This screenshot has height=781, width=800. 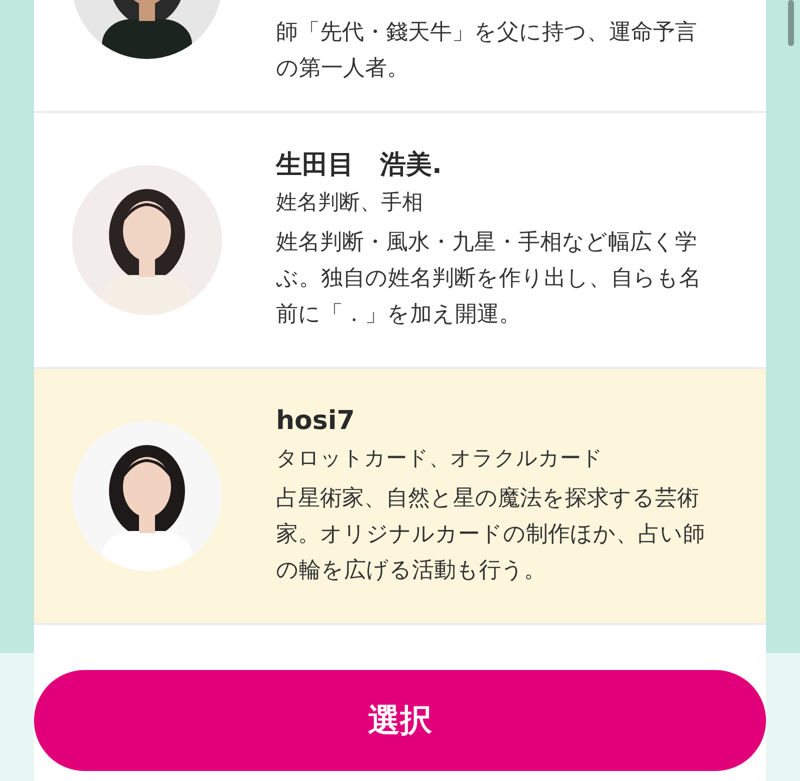 I want to click on advisor-description: 占星術家、自然と星の魔法を探求する芸術家。オリジナルカードの制作ほか、占い師の輪を広げる活動も行う。, so click(x=491, y=535).